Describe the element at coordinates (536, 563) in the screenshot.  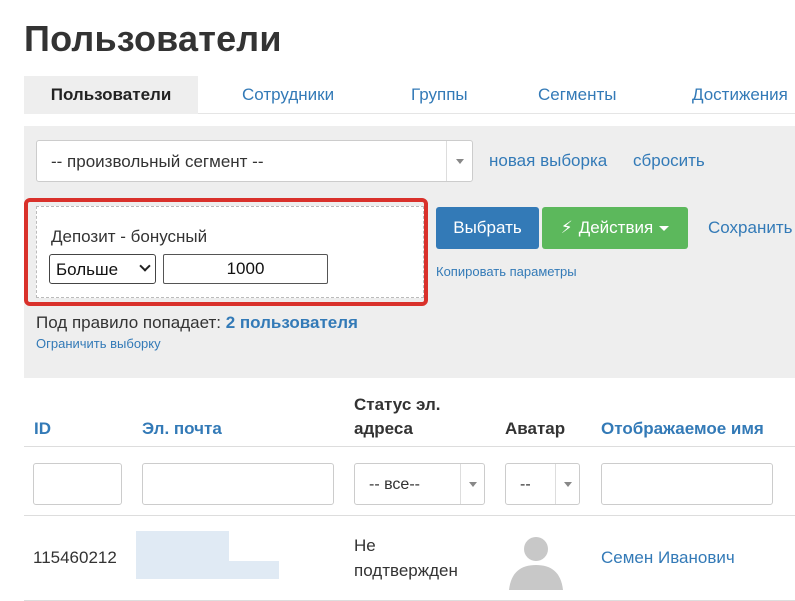
I see `user-silhouette-icon` at that location.